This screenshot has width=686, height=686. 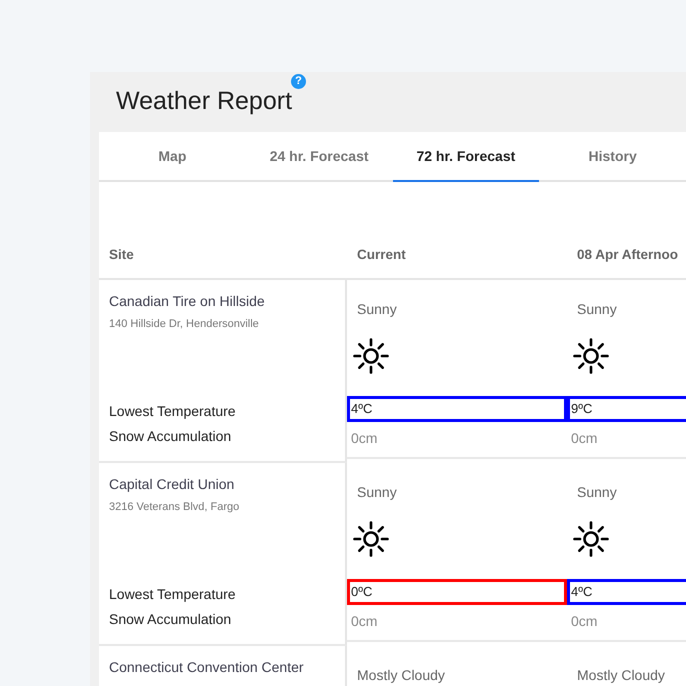 What do you see at coordinates (298, 81) in the screenshot?
I see `help-icon: ?` at bounding box center [298, 81].